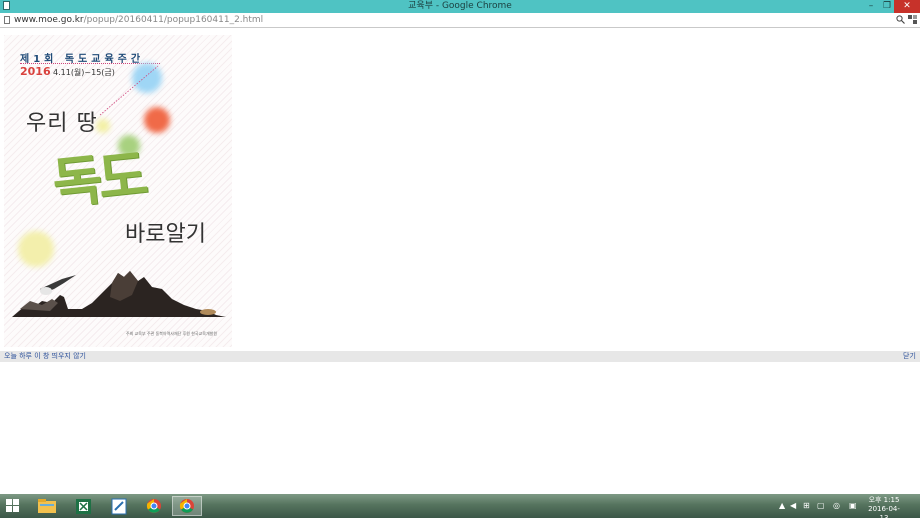 The width and height of the screenshot is (920, 523). I want to click on show-hidden-icons-icon: ▲, so click(782, 506).